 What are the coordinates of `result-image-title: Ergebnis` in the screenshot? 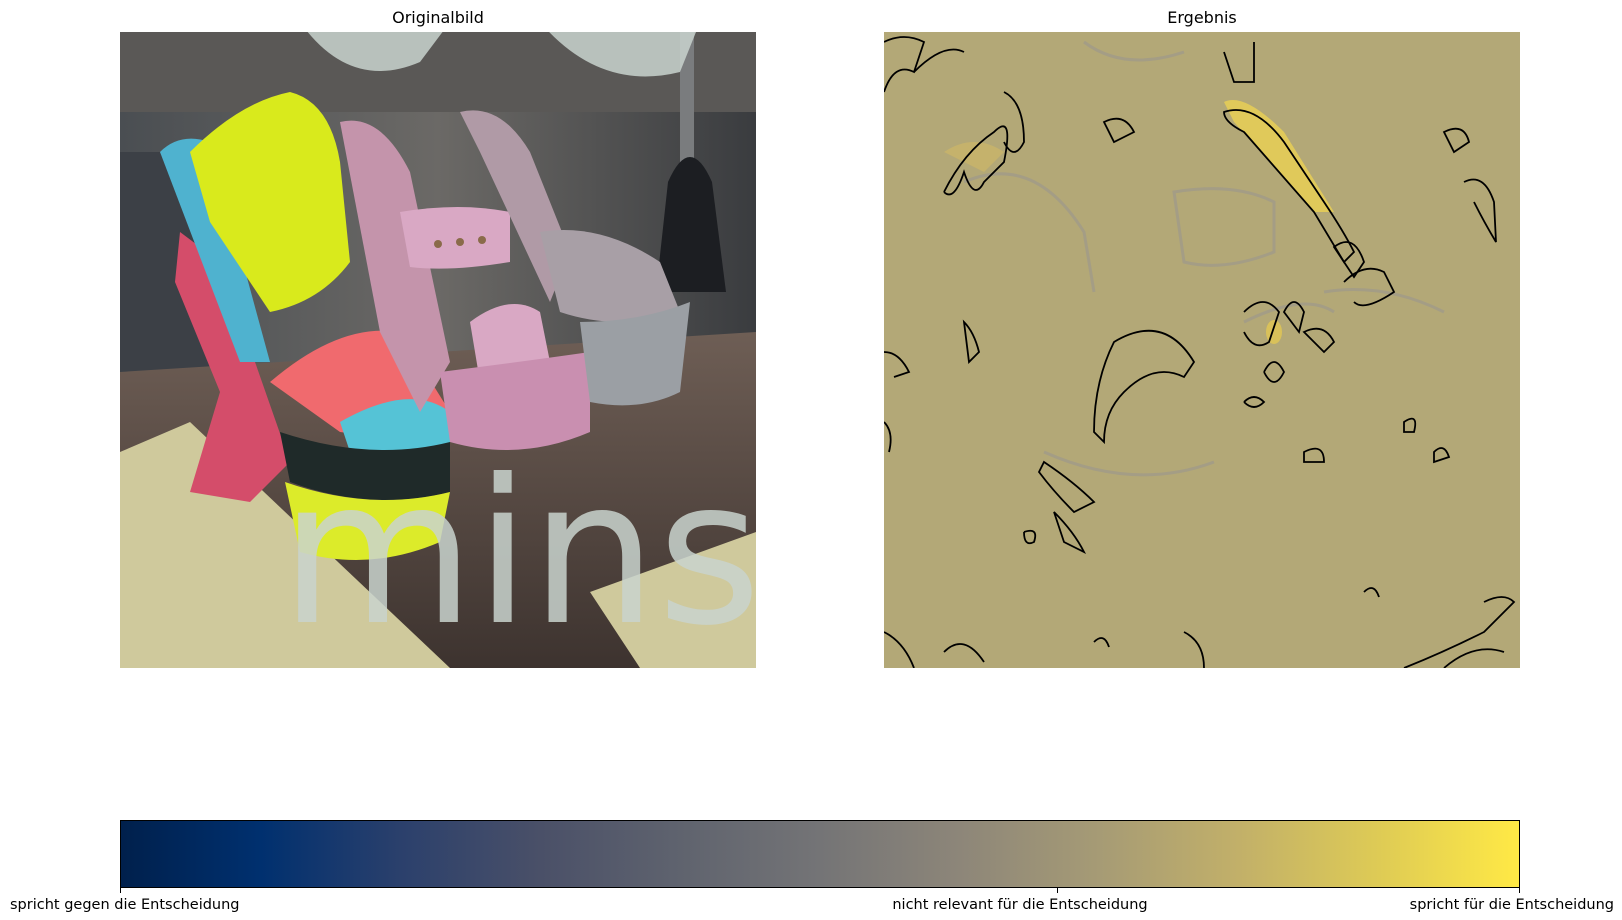 It's located at (1202, 17).